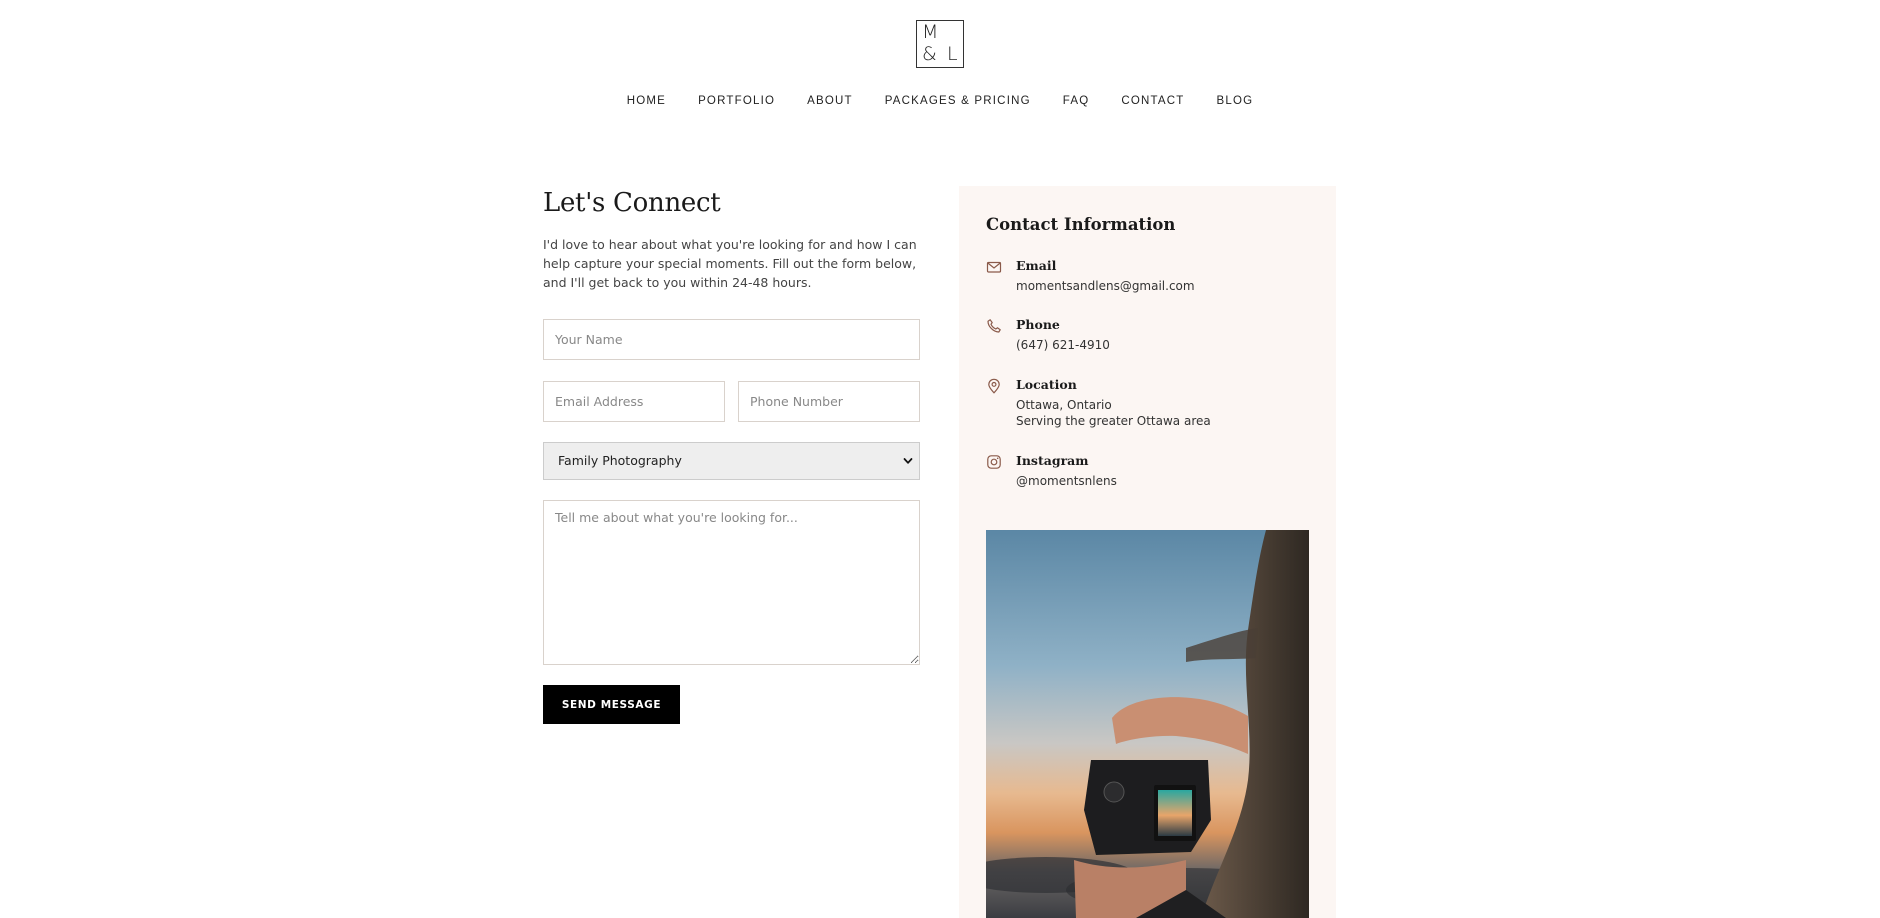 The image size is (1880, 918). What do you see at coordinates (1038, 324) in the screenshot?
I see `phone-label: Phone` at bounding box center [1038, 324].